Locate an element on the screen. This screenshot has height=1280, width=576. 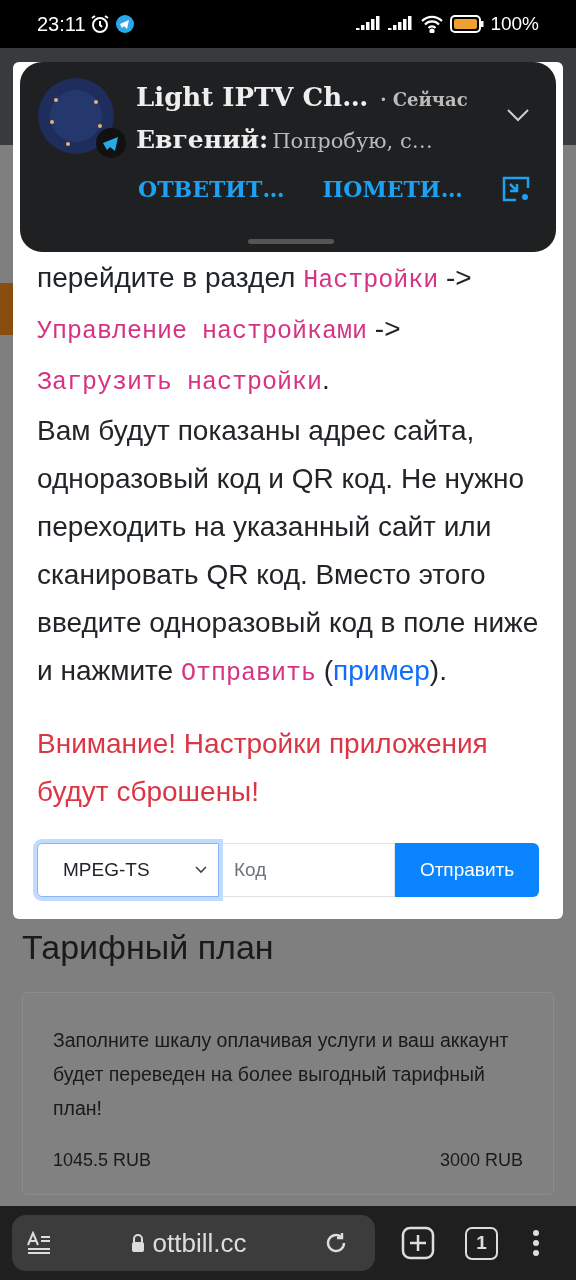
text-size-icon is located at coordinates (39, 1243).